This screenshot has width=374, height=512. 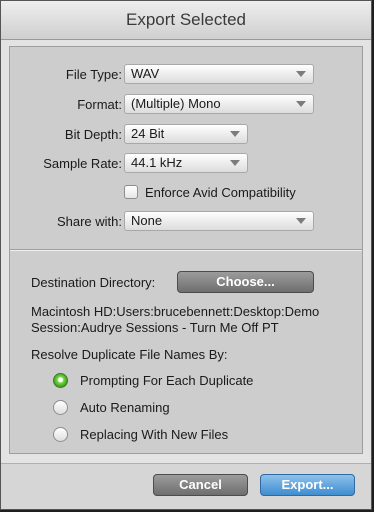 What do you see at coordinates (186, 134) in the screenshot?
I see `bit-depth-select: 24 Bit` at bounding box center [186, 134].